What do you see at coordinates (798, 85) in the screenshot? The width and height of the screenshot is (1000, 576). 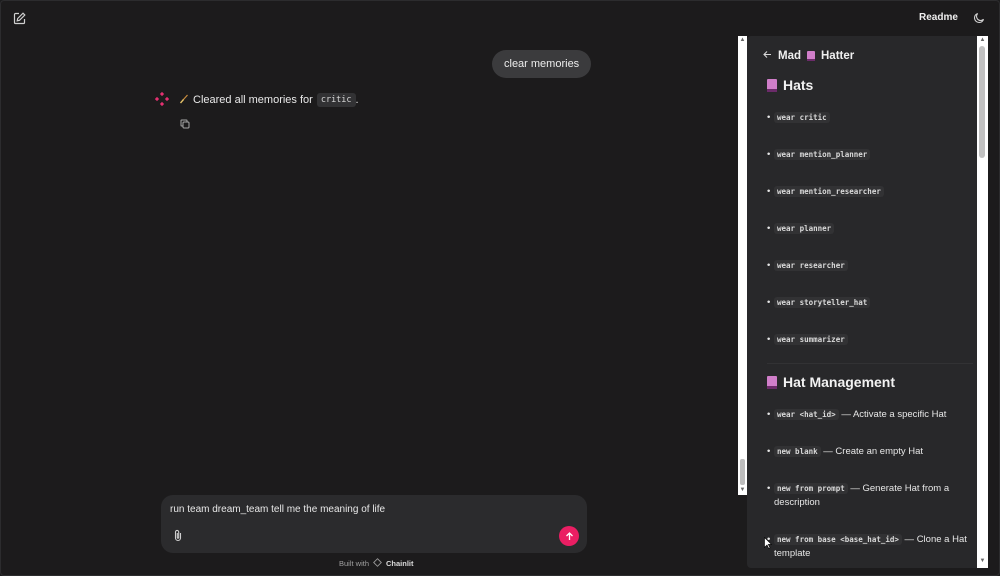 I see `hats-heading-text: Hats` at bounding box center [798, 85].